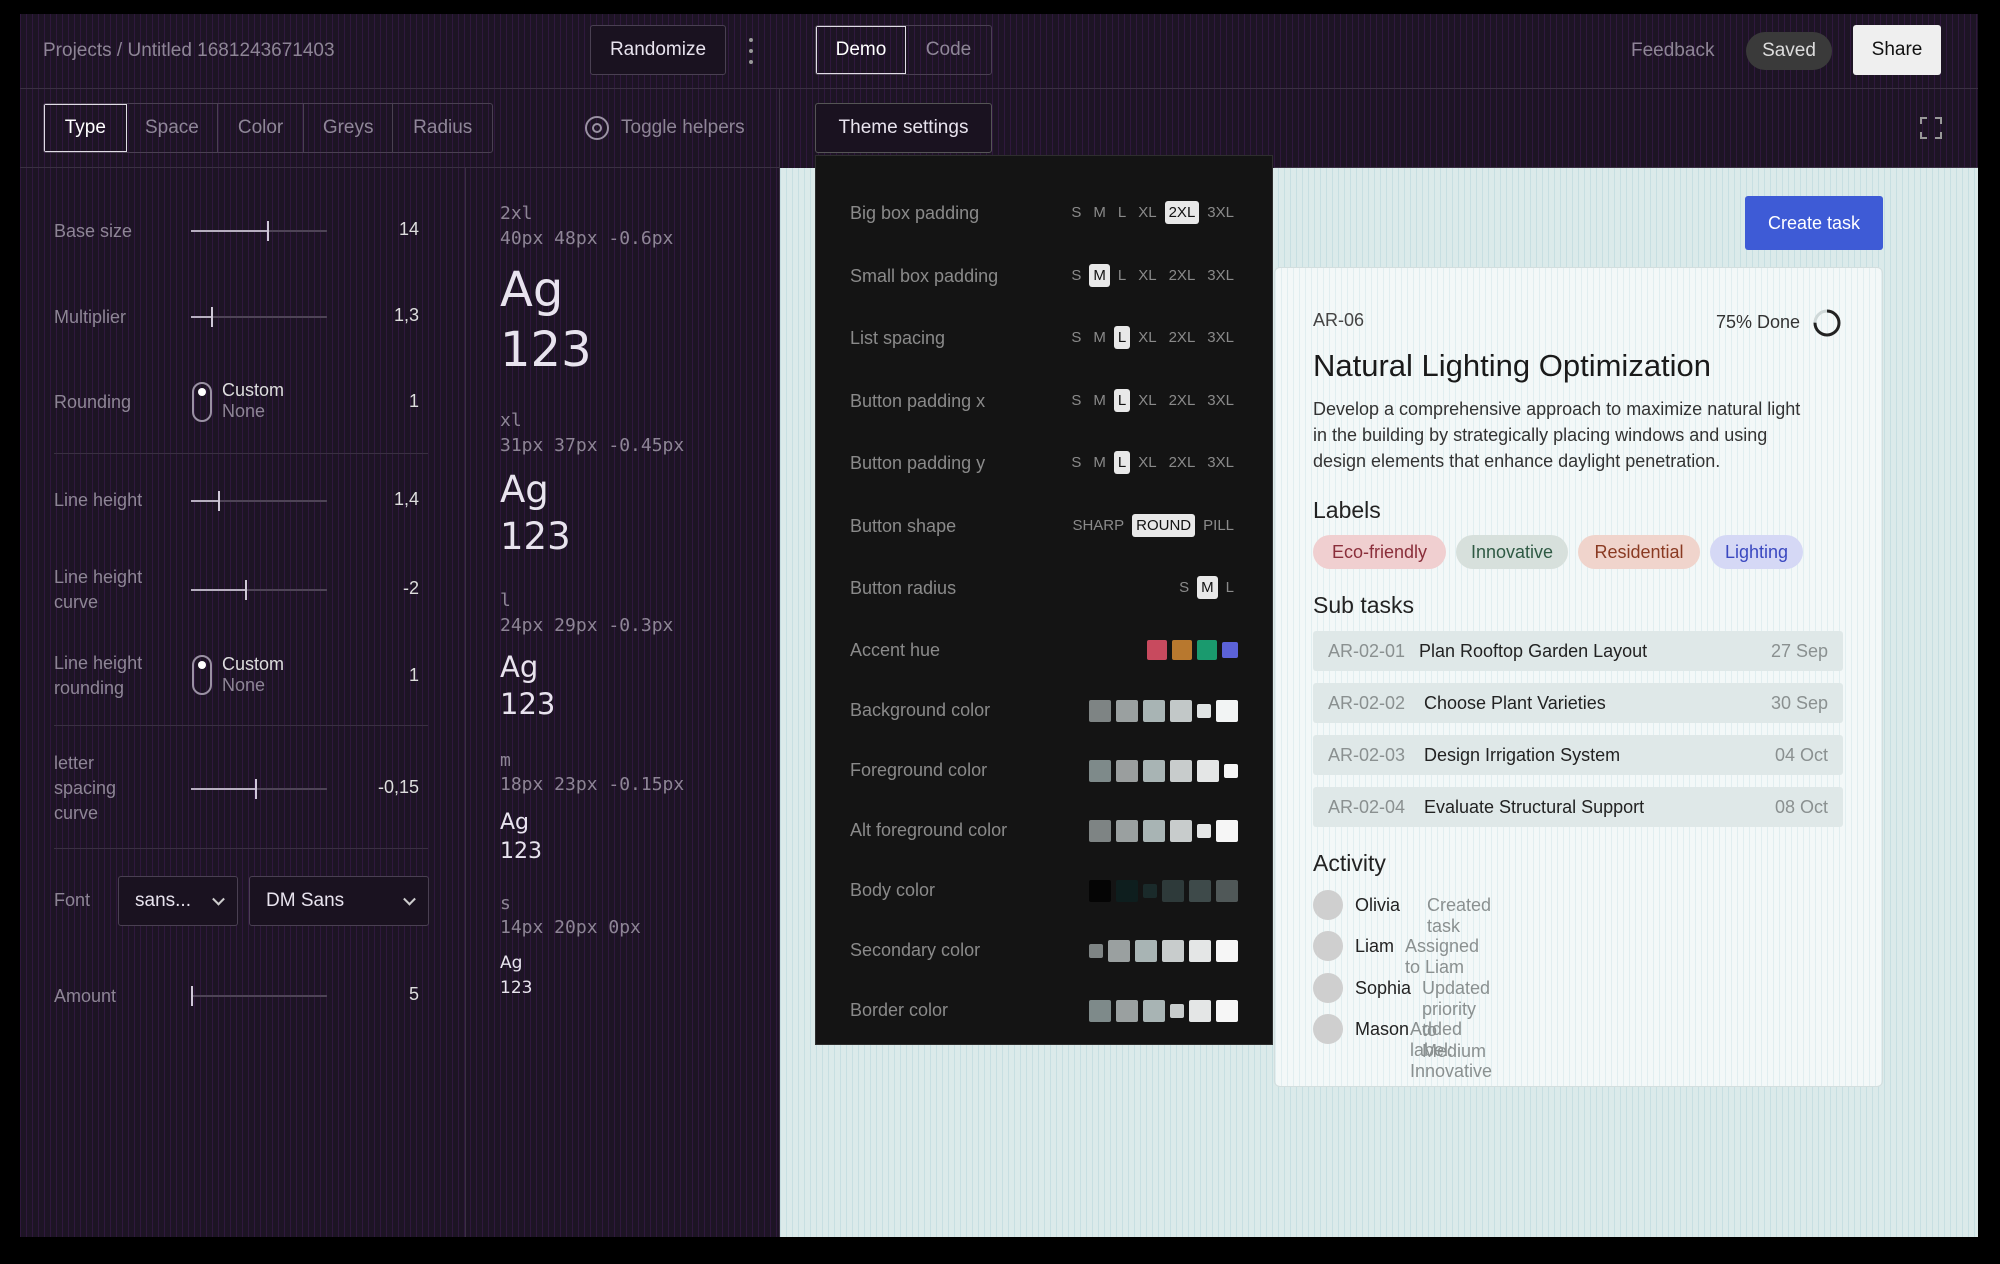 This screenshot has width=2000, height=1264. Describe the element at coordinates (1512, 552) in the screenshot. I see `label-innovative: Innovative` at that location.